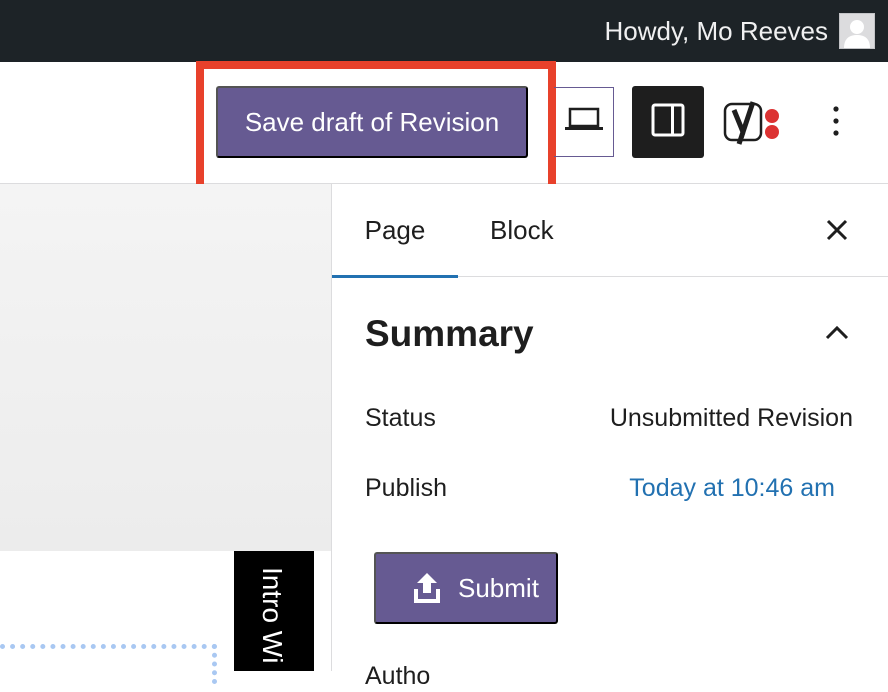  I want to click on avatar, so click(857, 31).